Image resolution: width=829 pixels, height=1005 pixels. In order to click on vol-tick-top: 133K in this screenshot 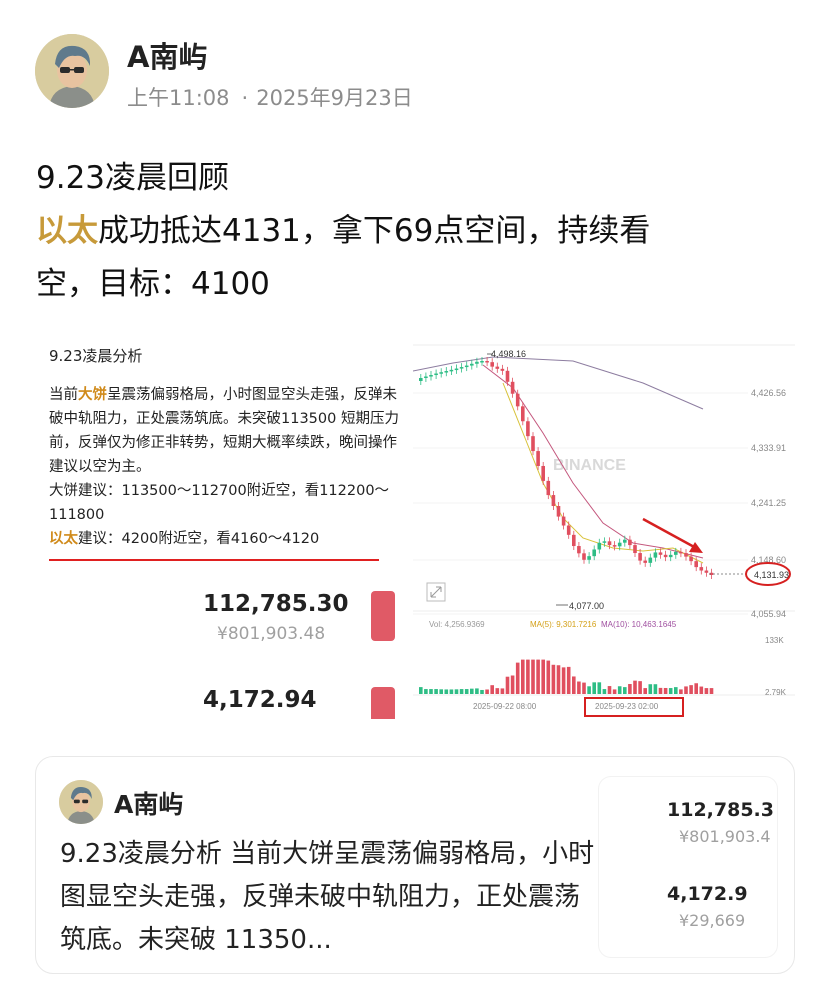, I will do `click(774, 640)`.